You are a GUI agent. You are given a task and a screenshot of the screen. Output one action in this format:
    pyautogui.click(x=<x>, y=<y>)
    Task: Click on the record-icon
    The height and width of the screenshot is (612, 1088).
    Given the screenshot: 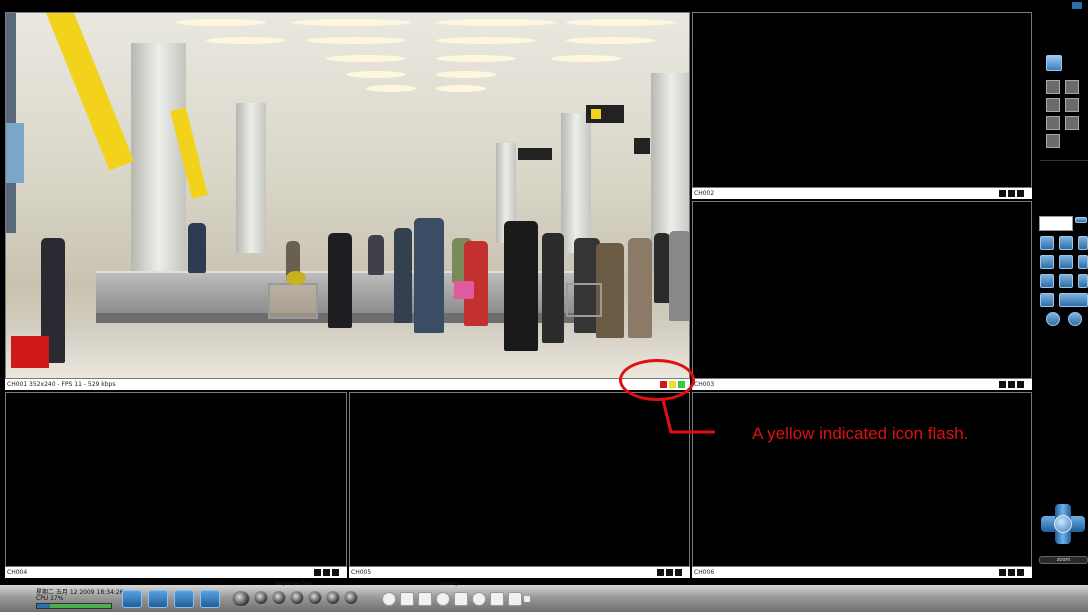 What is the action you would take?
    pyautogui.click(x=132, y=599)
    